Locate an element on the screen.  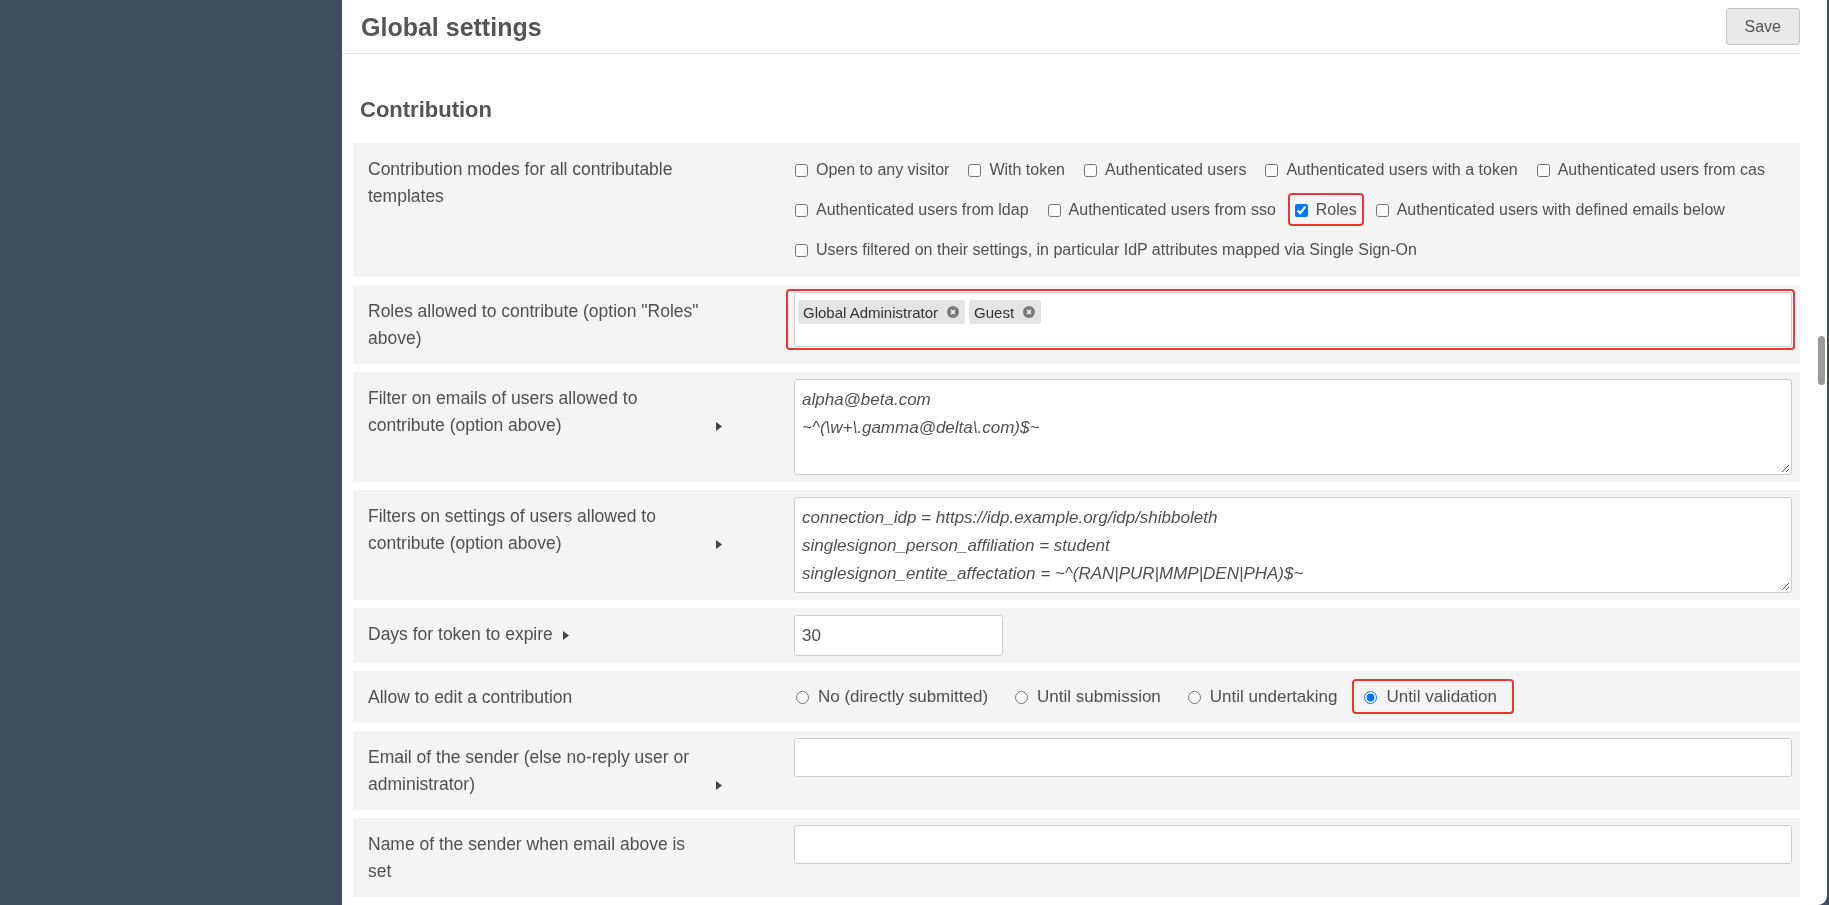
checkbox-label: Authenticated users with defined emails below is located at coordinates (1560, 209).